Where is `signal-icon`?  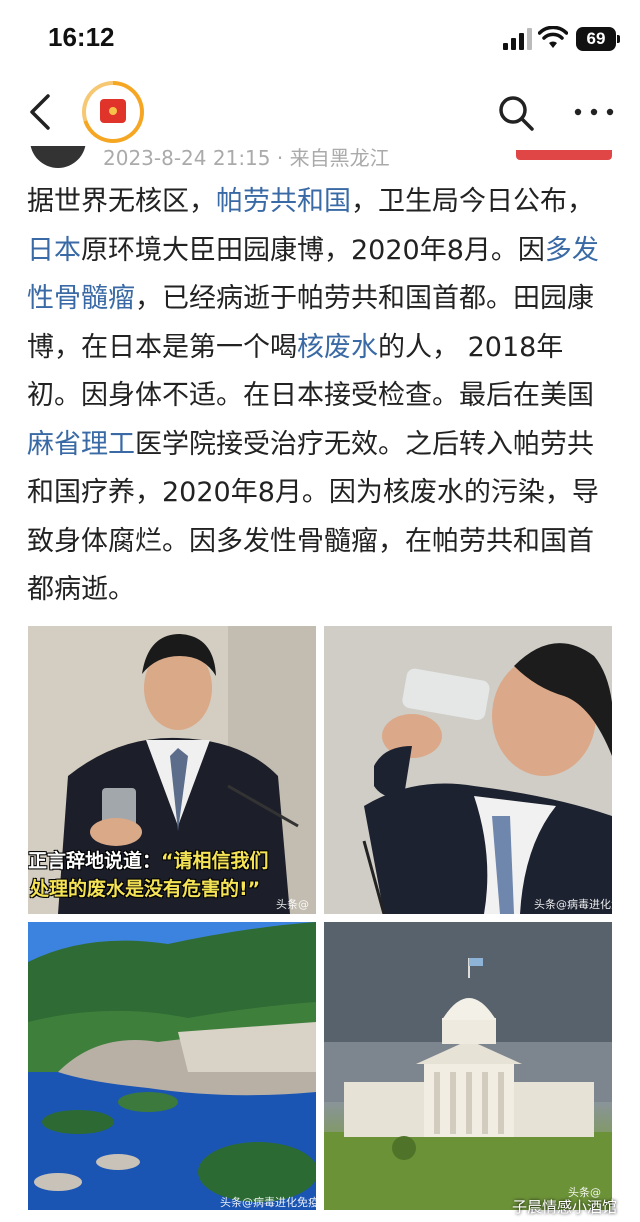
signal-icon is located at coordinates (517, 39).